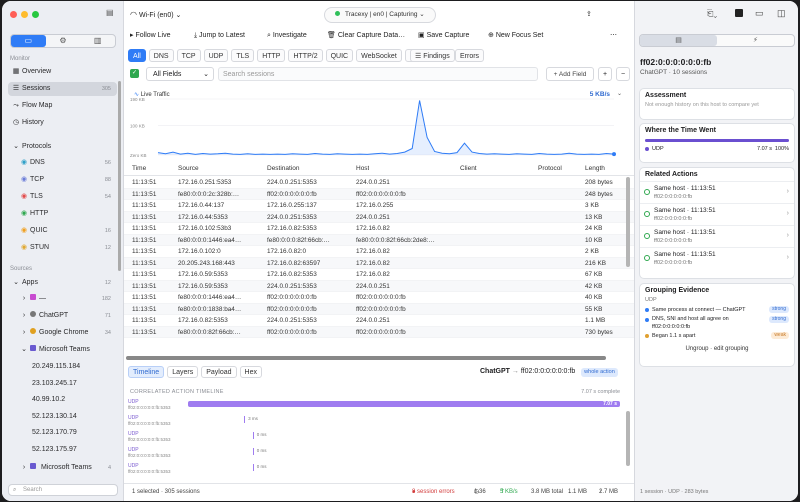 The image size is (800, 502). Describe the element at coordinates (599, 372) in the screenshot. I see `detail-scope-badge: whole action` at that location.